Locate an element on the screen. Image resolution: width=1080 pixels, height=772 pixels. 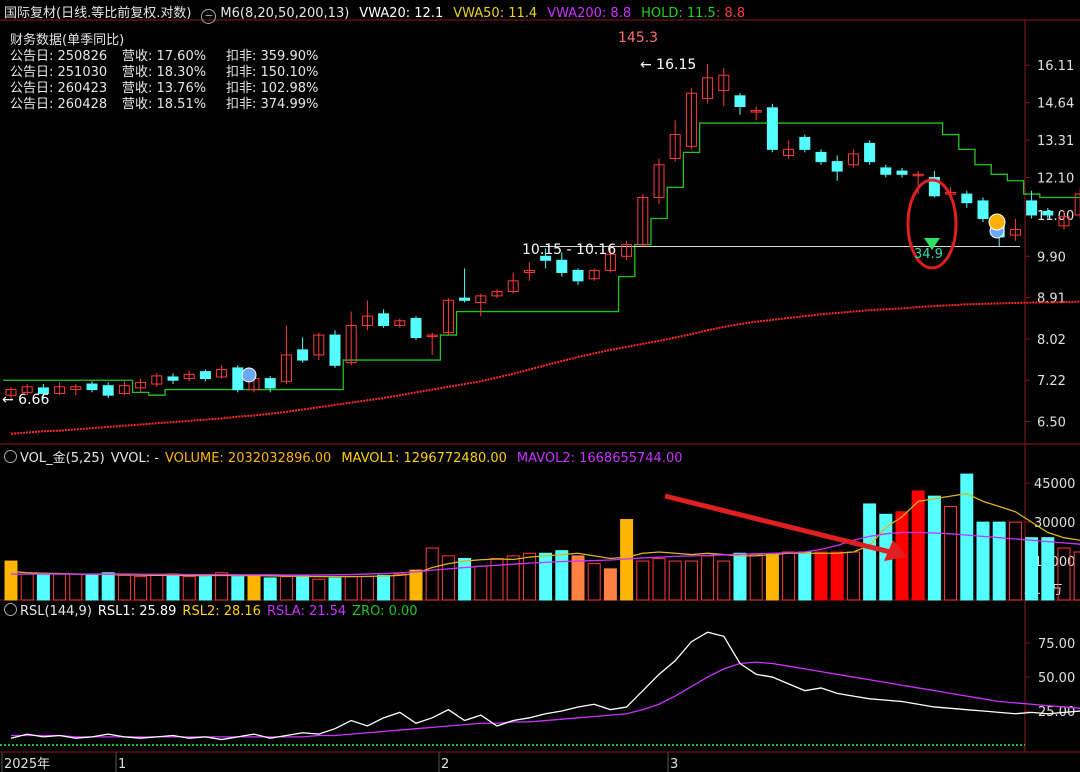
finance-rev: 营收: 18.30% is located at coordinates (164, 72).